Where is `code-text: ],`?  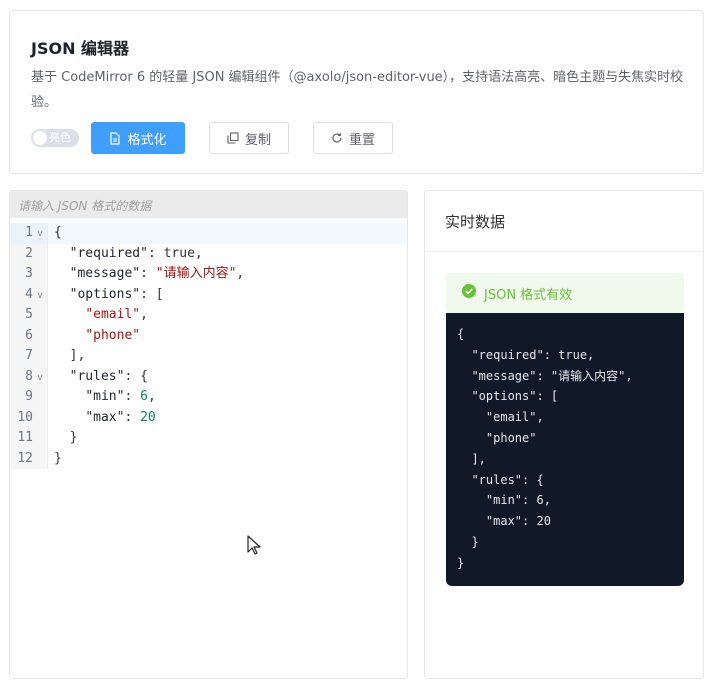 code-text: ], is located at coordinates (70, 356).